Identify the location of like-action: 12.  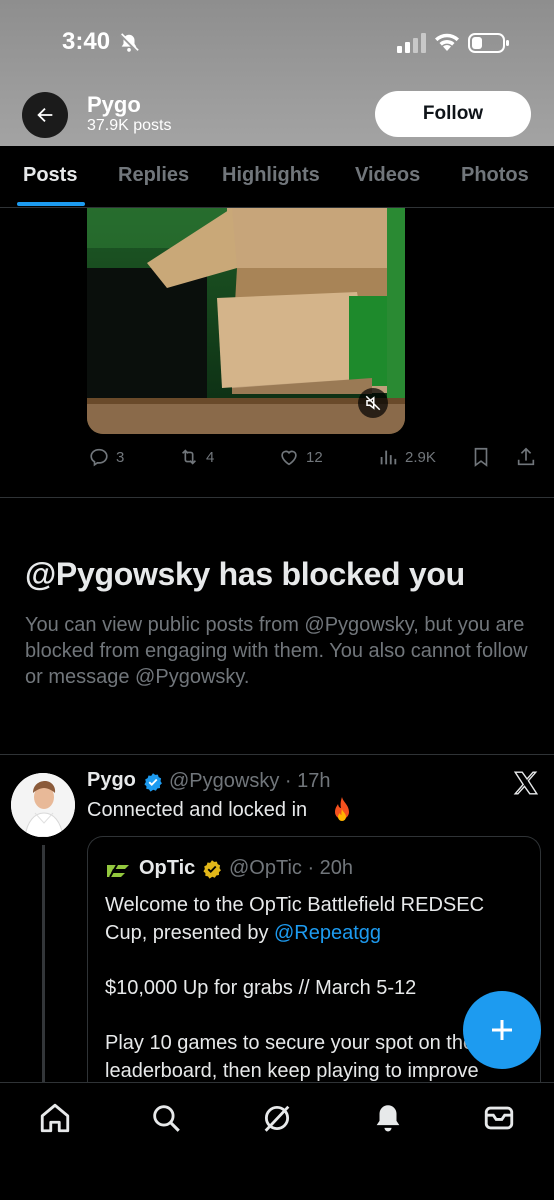
(300, 457).